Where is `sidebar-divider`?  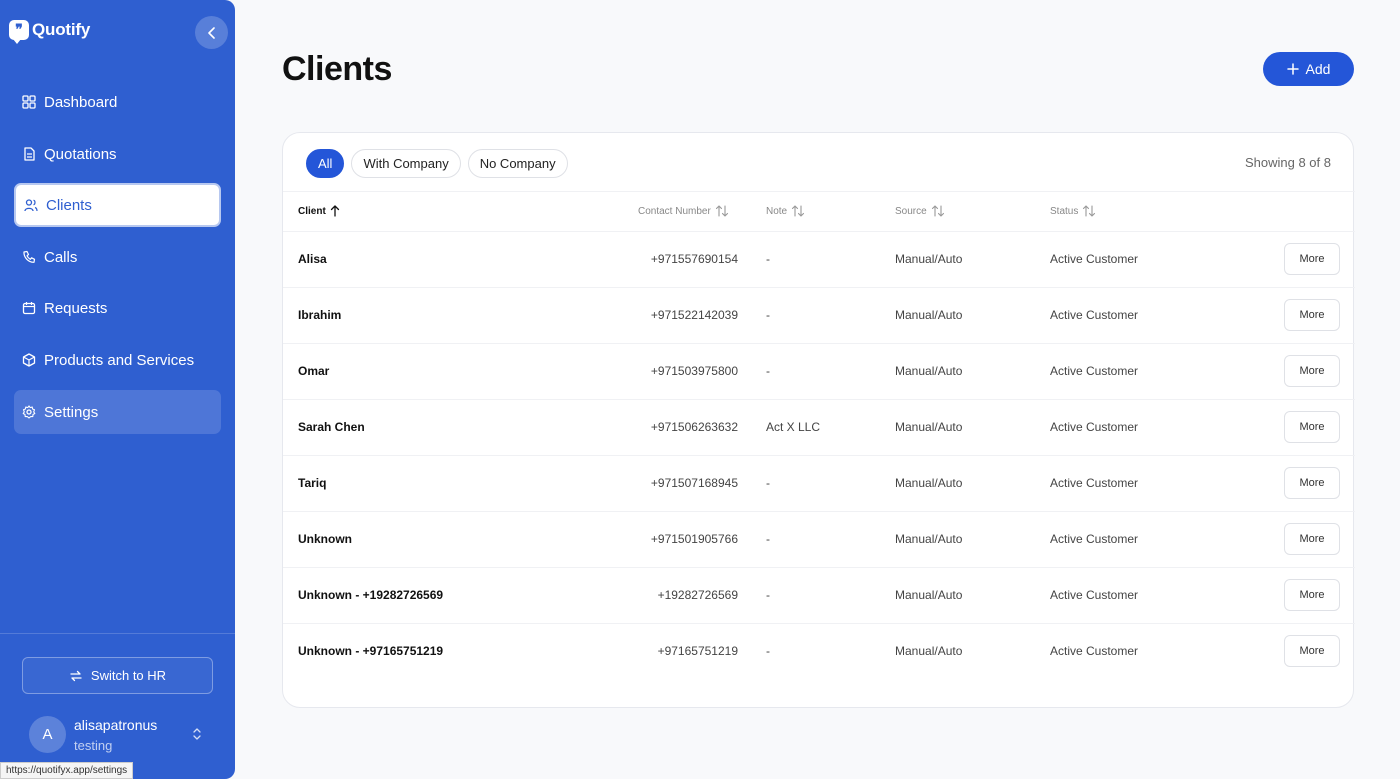
sidebar-divider is located at coordinates (117, 633).